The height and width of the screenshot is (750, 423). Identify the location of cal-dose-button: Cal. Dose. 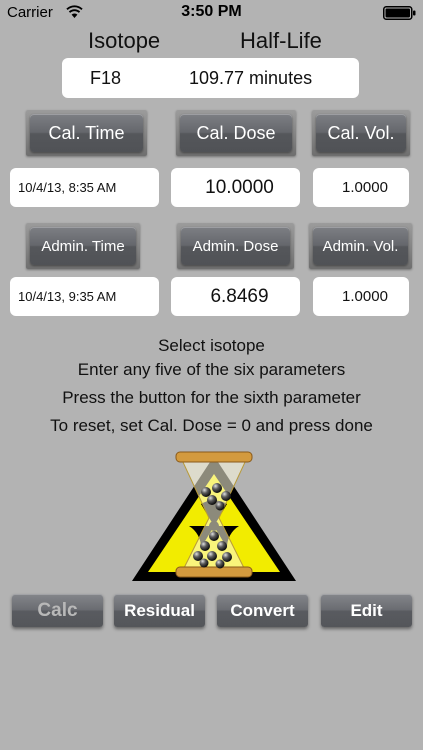
(236, 133).